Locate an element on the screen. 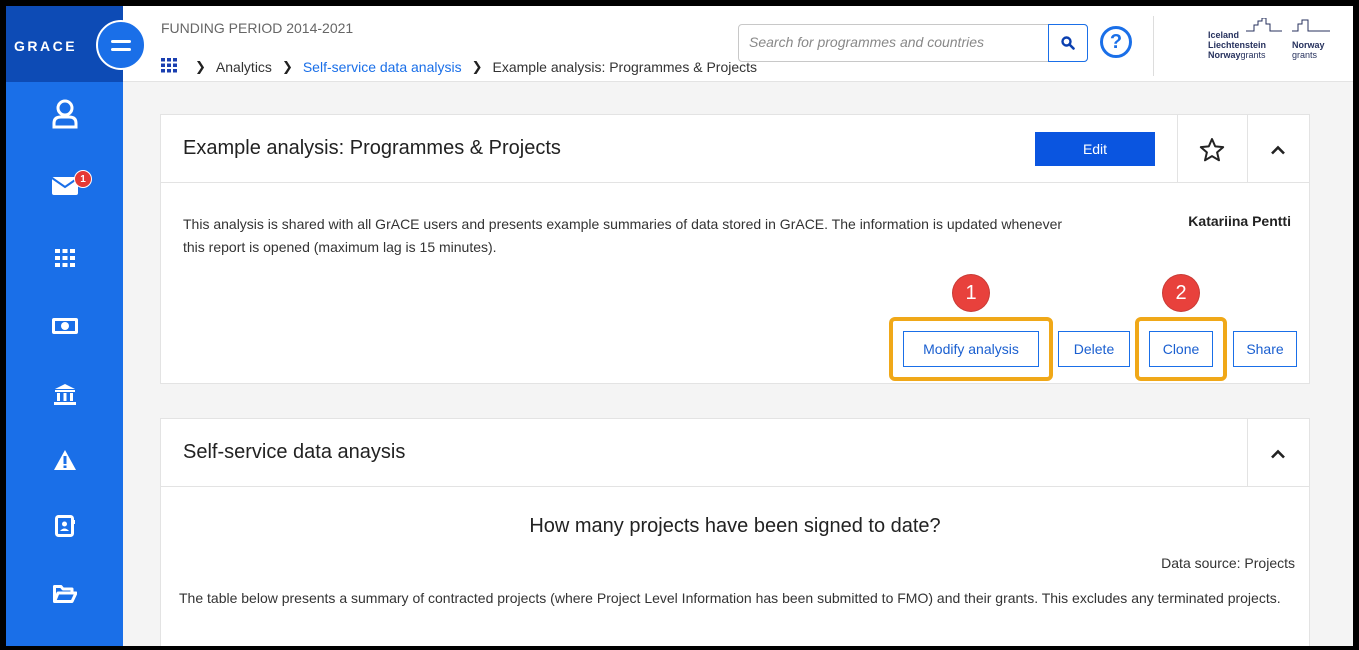 The image size is (1359, 650). sidebar-item-institutions is located at coordinates (64, 394).